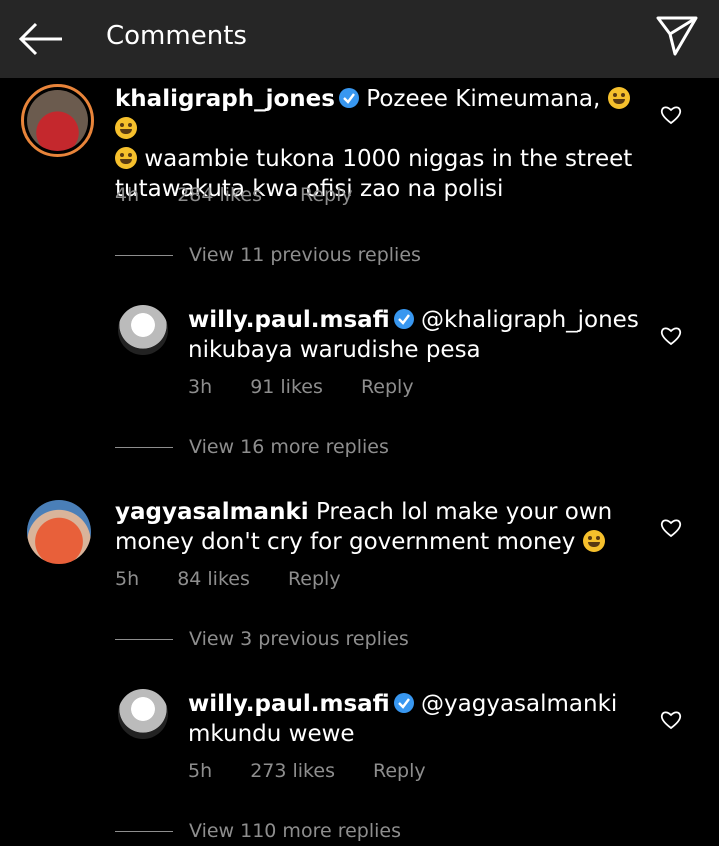  I want to click on mention-link: @yagyasalmanki, so click(519, 704).